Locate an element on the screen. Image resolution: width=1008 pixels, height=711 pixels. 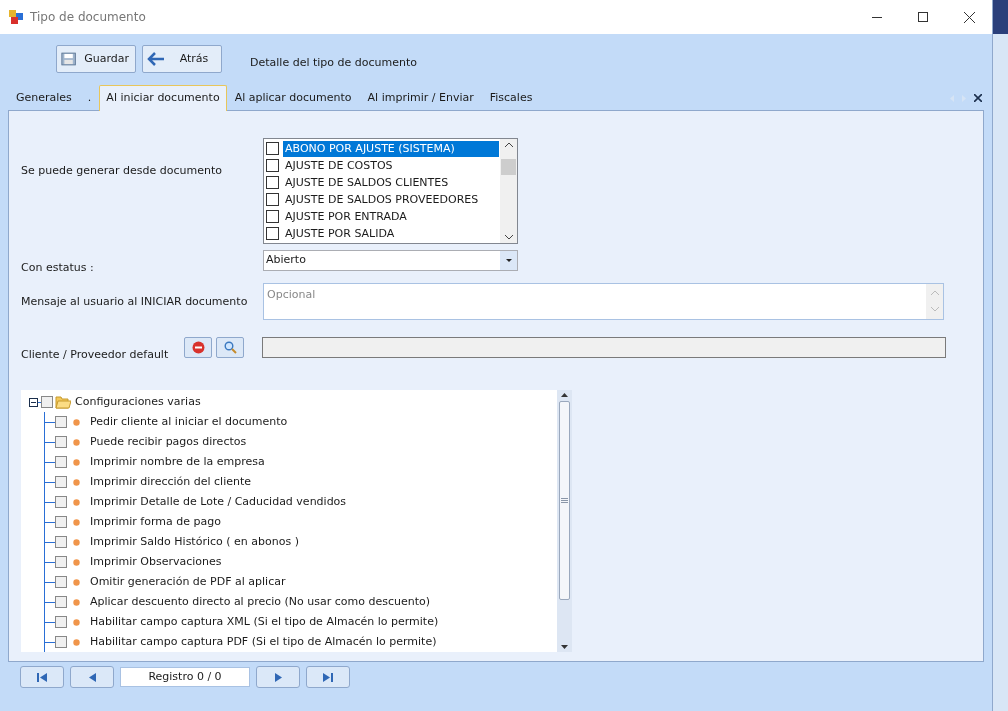
tree-item: Imprimir Detalle de Lote / Caducidad vendidos is located at coordinates (218, 502).